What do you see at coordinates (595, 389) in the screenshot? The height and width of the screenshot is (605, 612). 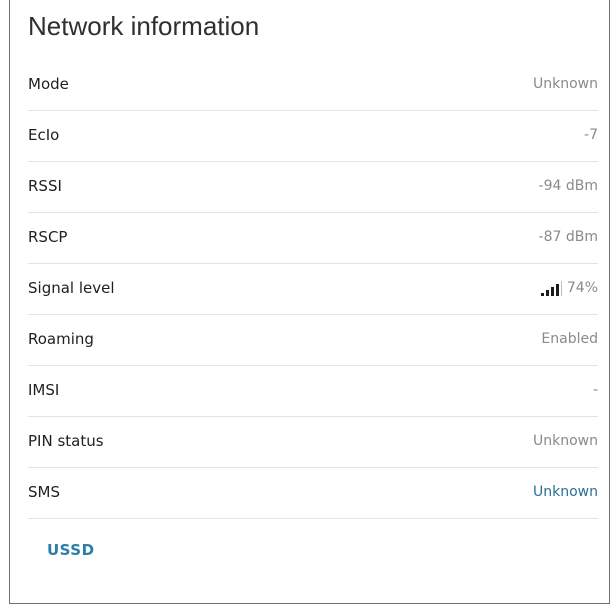 I see `row-value: -` at bounding box center [595, 389].